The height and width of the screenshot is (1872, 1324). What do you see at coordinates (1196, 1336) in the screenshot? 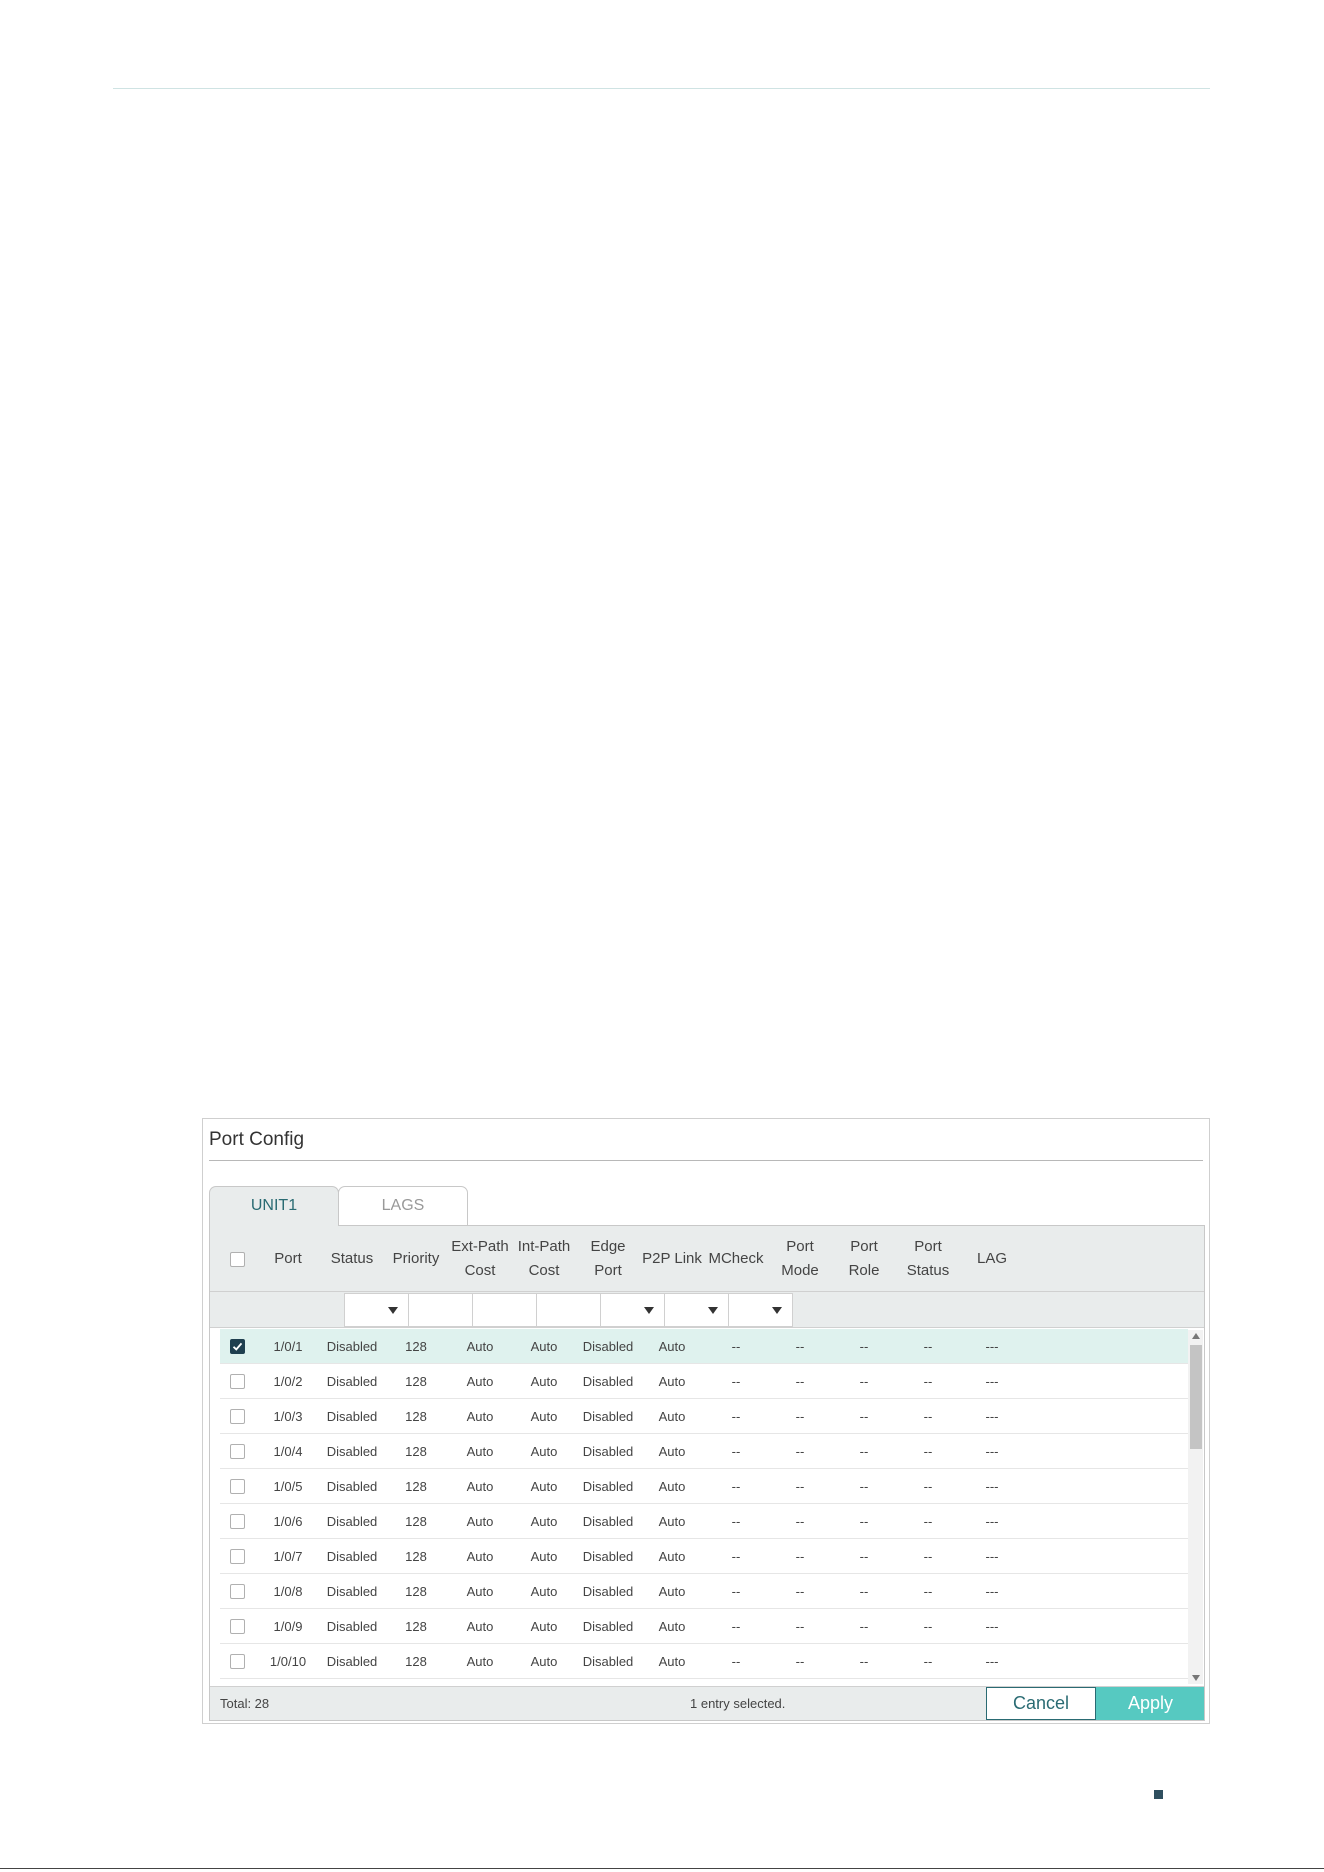
I see `scroll-up-icon` at bounding box center [1196, 1336].